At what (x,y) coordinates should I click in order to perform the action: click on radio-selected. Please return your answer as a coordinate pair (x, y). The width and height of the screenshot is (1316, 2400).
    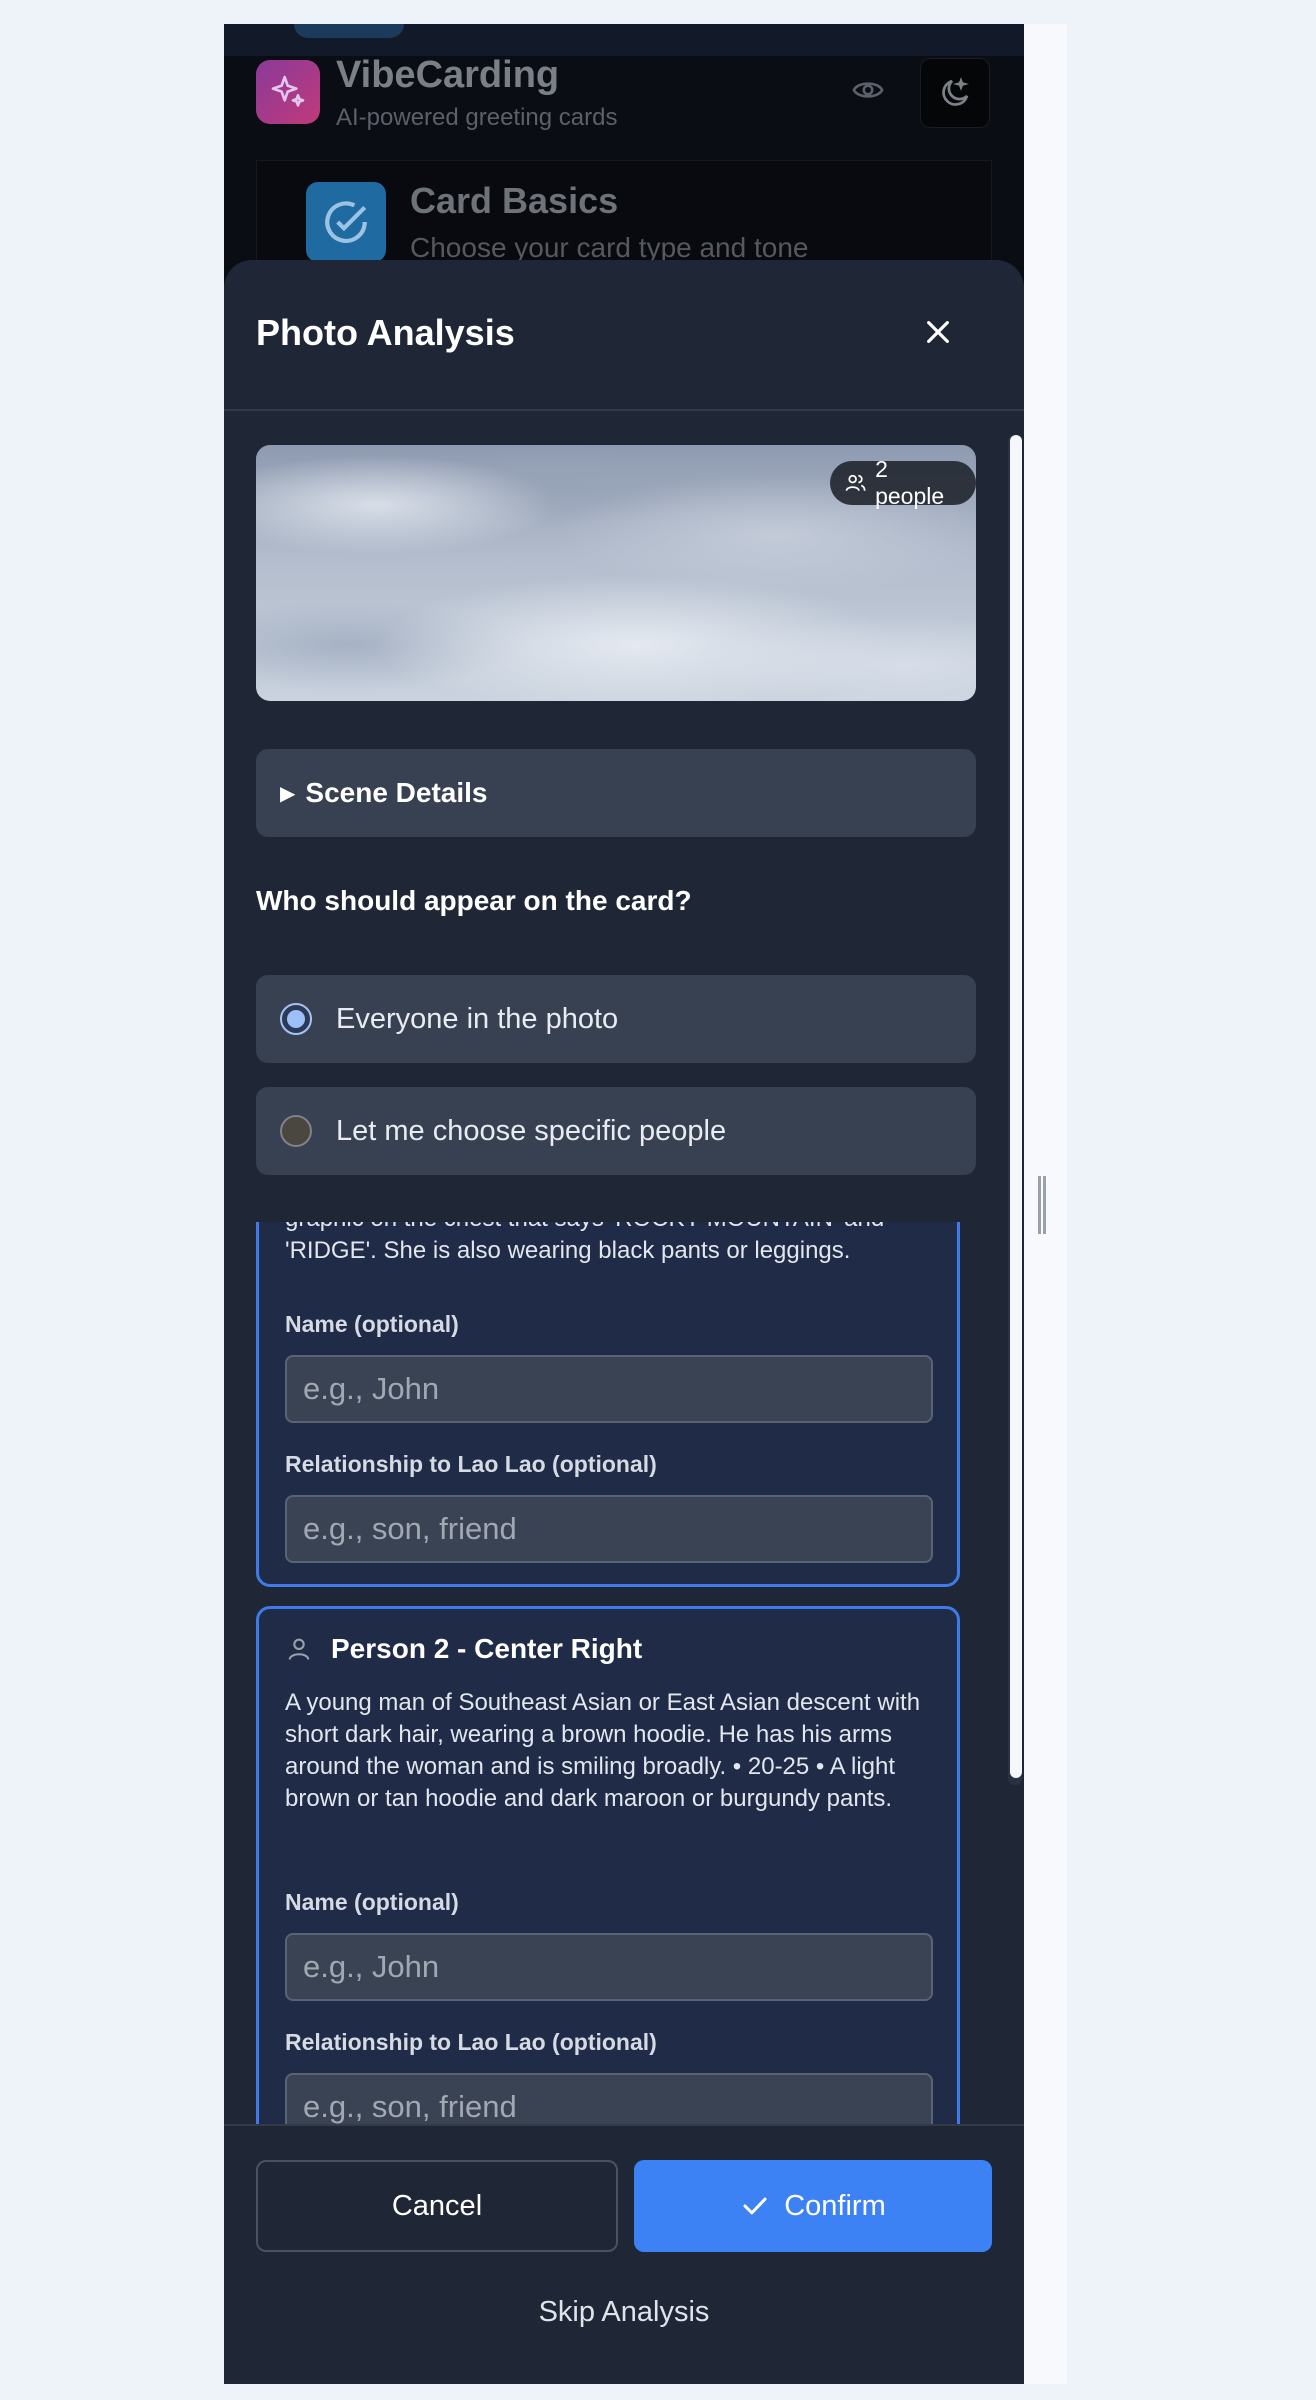
    Looking at the image, I should click on (296, 1019).